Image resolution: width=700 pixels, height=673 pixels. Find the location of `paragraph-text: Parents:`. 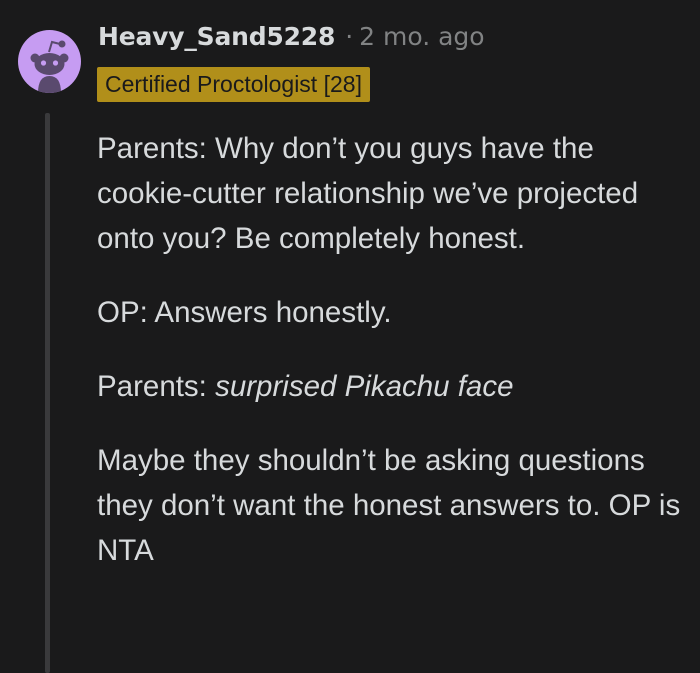

paragraph-text: Parents: is located at coordinates (156, 386).